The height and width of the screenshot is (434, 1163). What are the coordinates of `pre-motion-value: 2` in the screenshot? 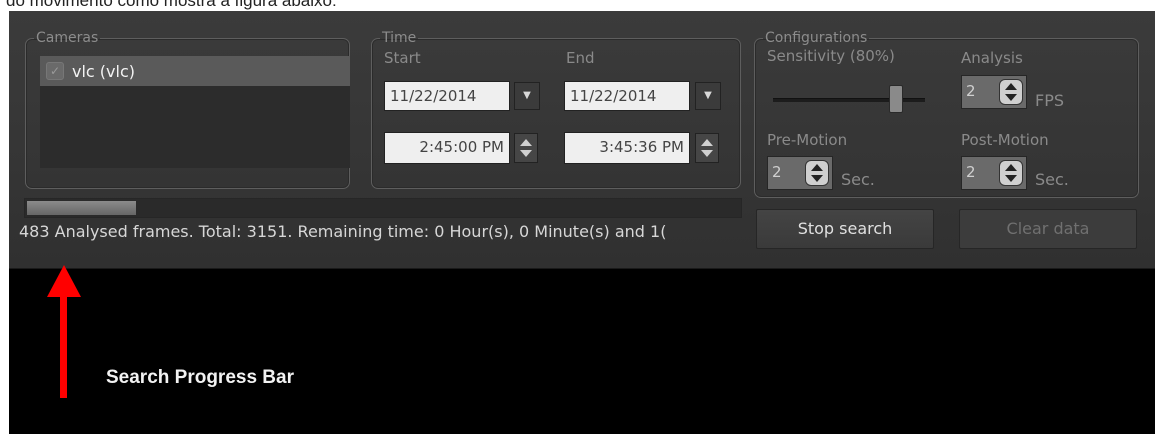 It's located at (777, 172).